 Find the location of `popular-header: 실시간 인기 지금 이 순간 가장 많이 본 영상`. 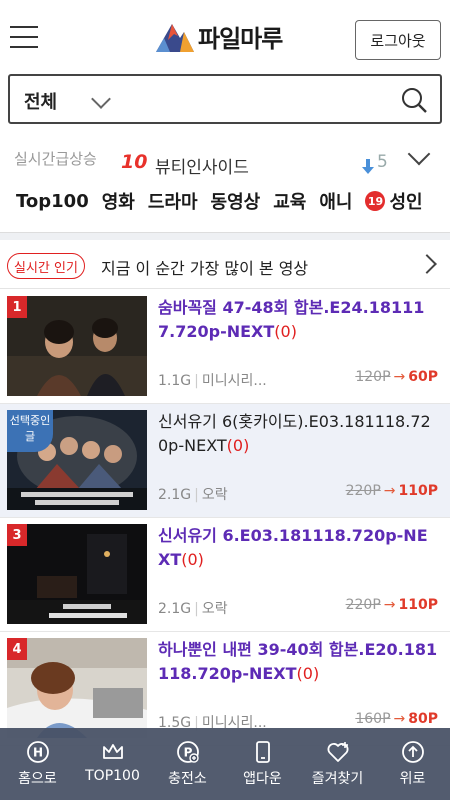

popular-header: 실시간 인기 지금 이 순간 가장 많이 본 영상 is located at coordinates (225, 265).